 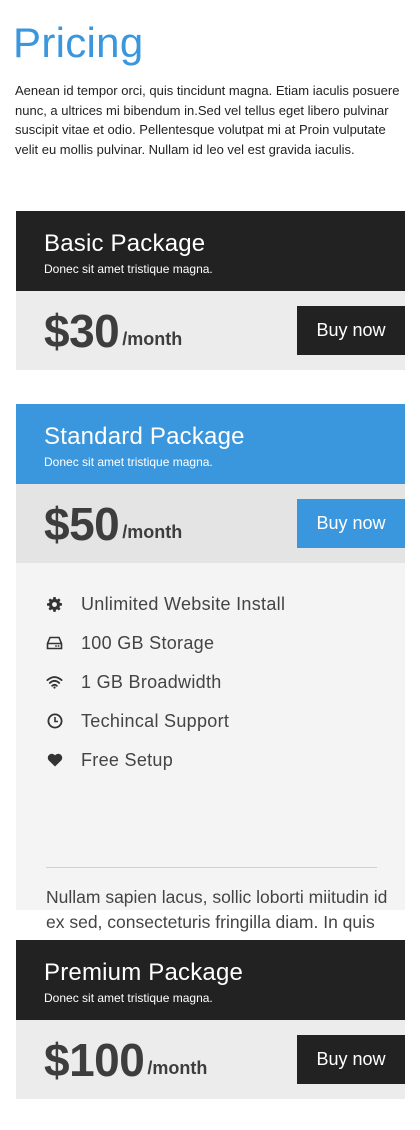 I want to click on price: $50 /month, so click(x=113, y=523).